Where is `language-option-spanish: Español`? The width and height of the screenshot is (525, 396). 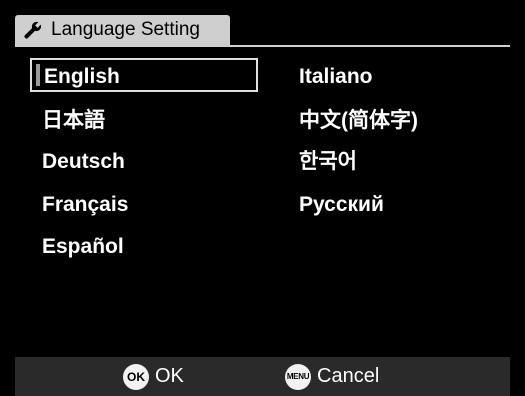 language-option-spanish: Español is located at coordinates (77, 247).